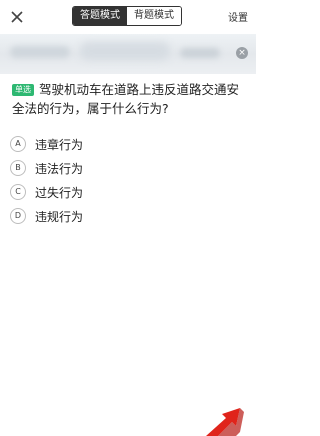 The image size is (320, 436). Describe the element at coordinates (18, 192) in the screenshot. I see `option-letter: C` at that location.